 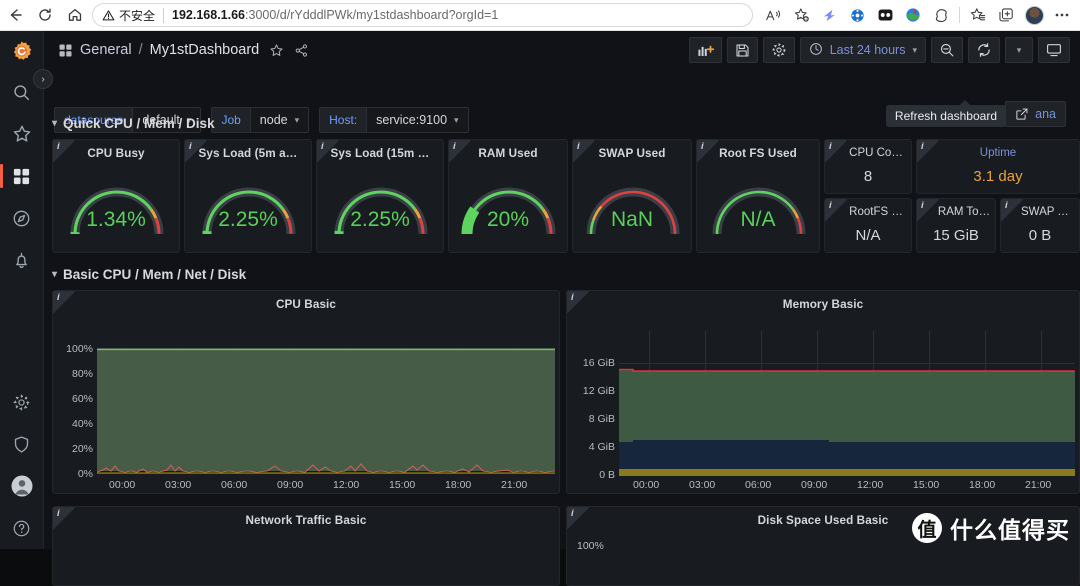 I want to click on panel-swap-used: i SWAP Used NaN, so click(x=632, y=196).